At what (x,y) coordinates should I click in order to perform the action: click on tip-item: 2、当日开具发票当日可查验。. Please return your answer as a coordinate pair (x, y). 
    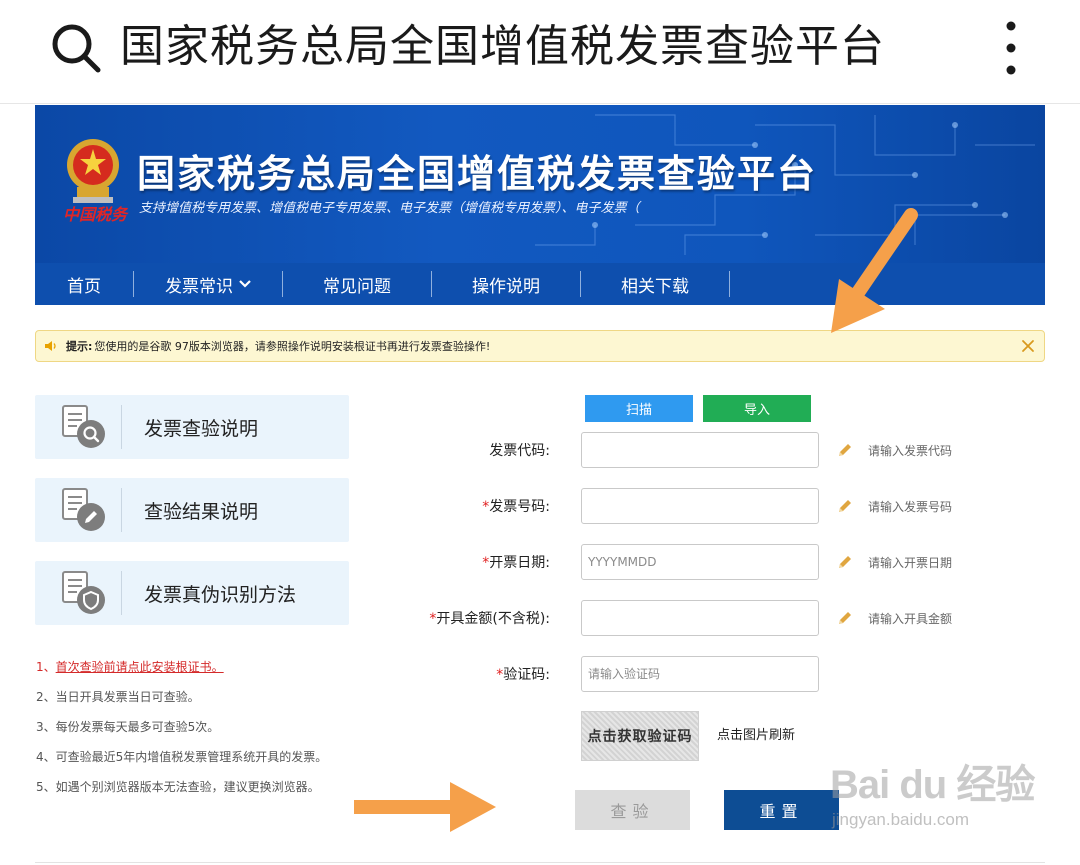
    Looking at the image, I should click on (118, 697).